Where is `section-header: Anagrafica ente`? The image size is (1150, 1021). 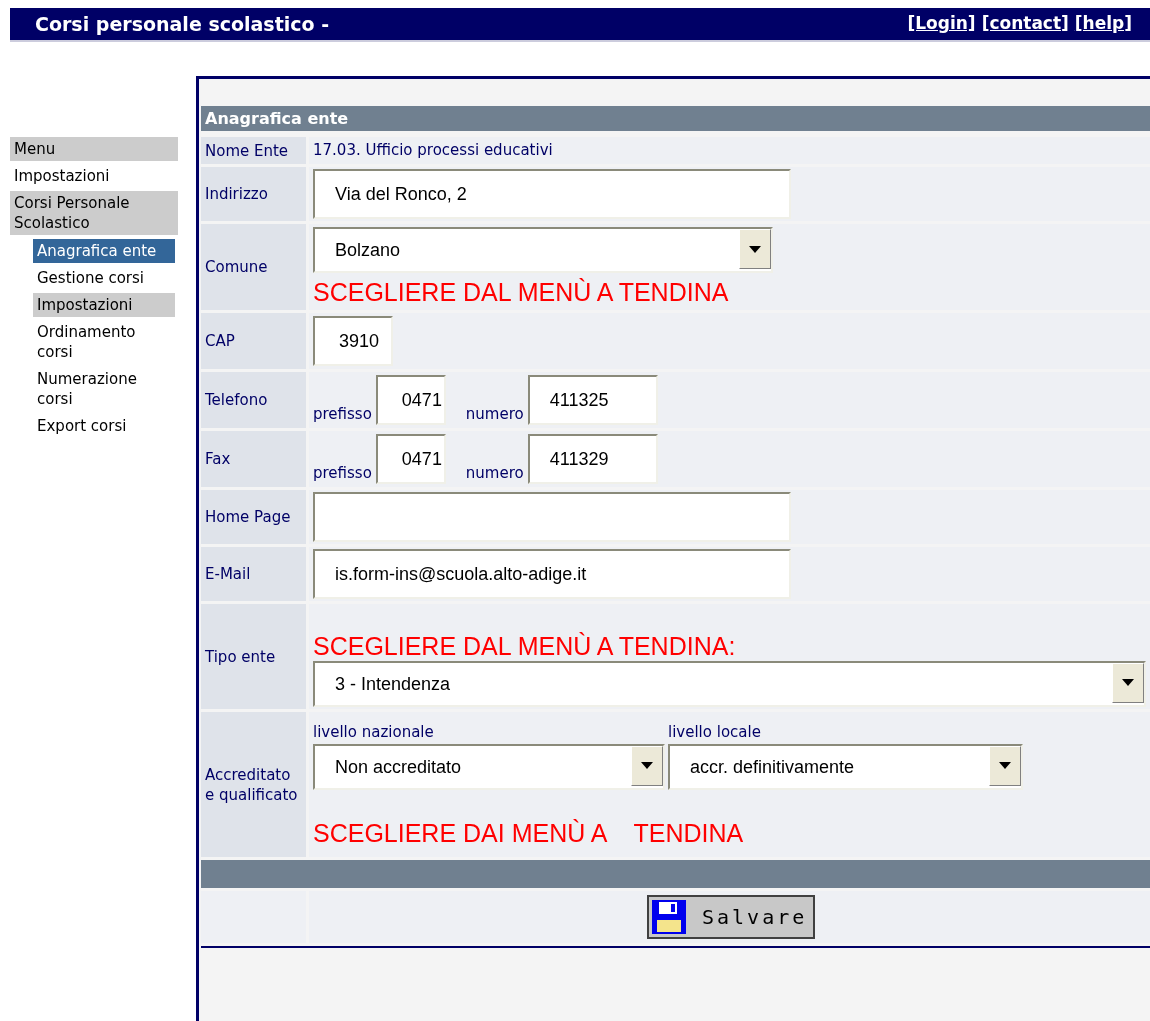 section-header: Anagrafica ente is located at coordinates (675, 118).